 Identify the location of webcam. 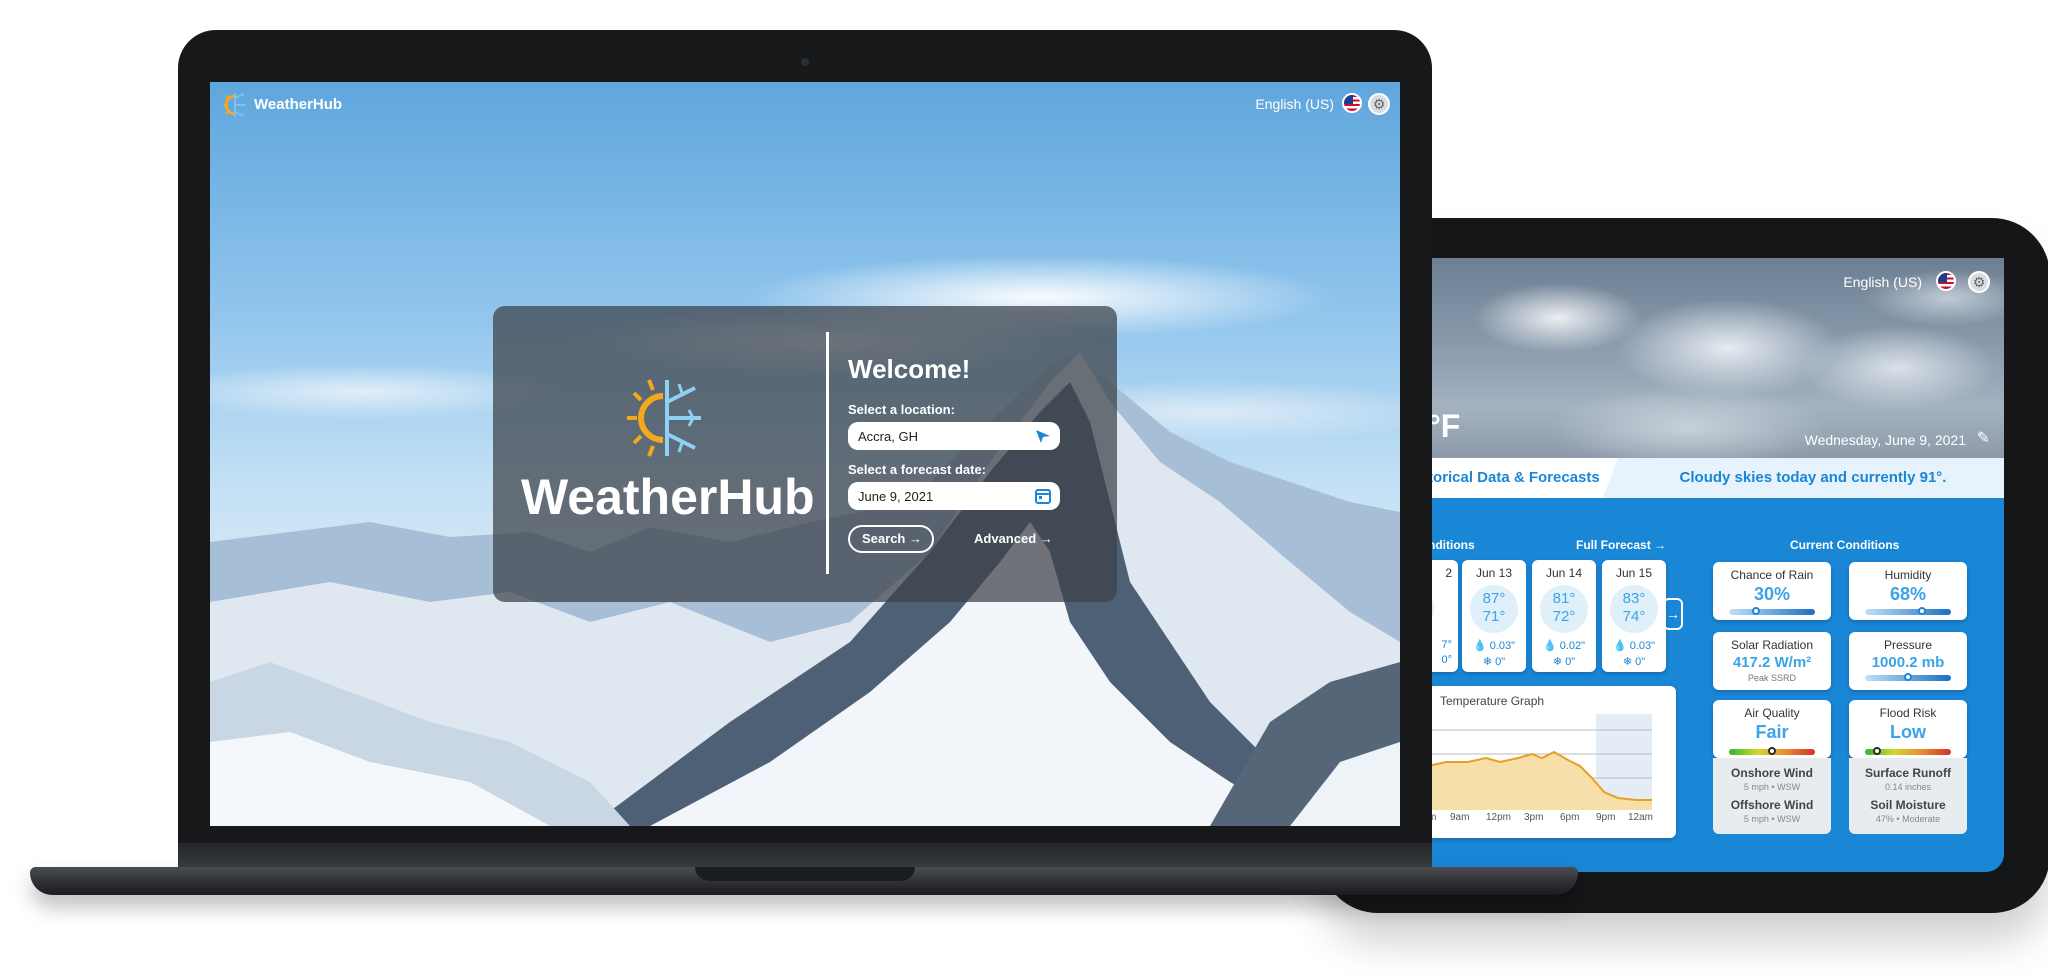
(805, 62).